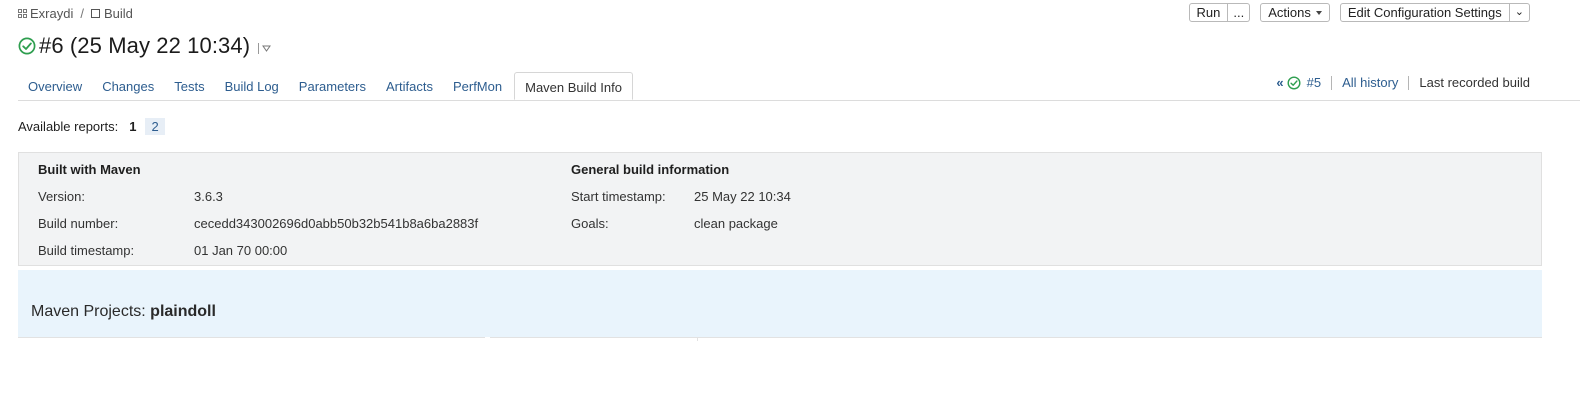  Describe the element at coordinates (1279, 82) in the screenshot. I see `previous-build-arrow-icon: «` at that location.